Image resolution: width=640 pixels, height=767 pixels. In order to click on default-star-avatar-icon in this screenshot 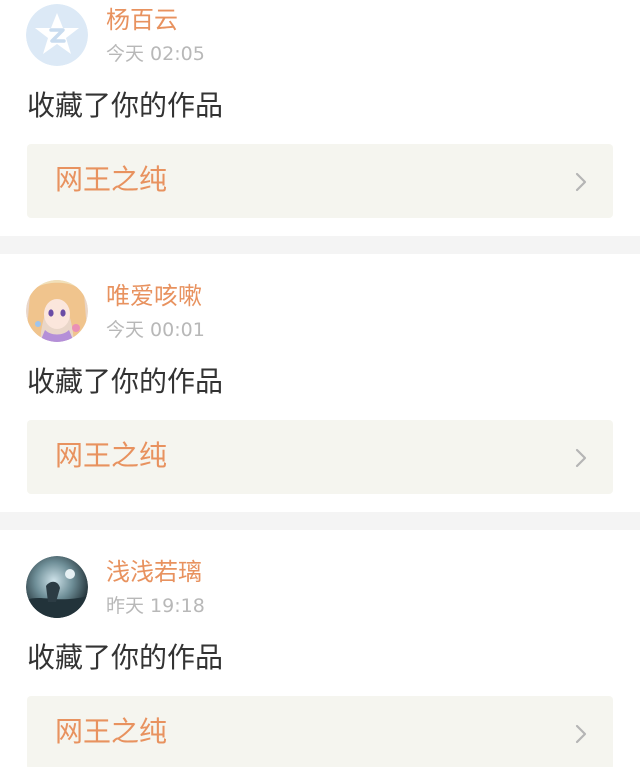, I will do `click(57, 35)`.